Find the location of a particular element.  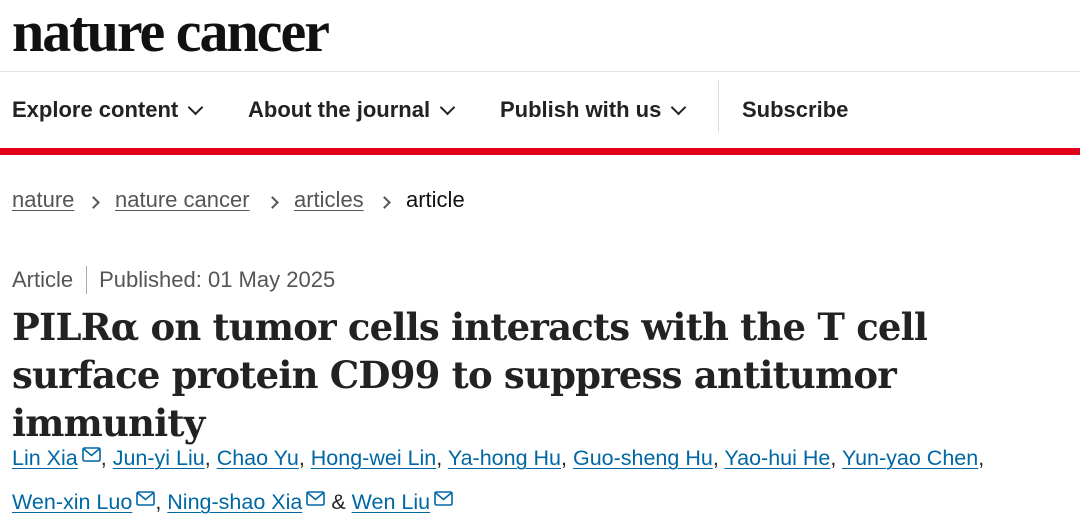

nav-about-journal: About the journal is located at coordinates (352, 110).